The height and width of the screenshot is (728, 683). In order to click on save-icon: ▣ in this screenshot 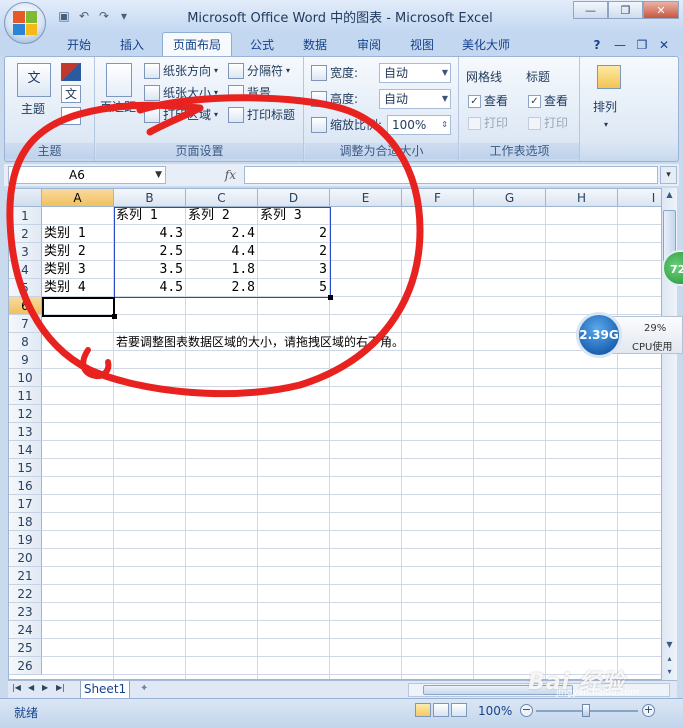, I will do `click(64, 16)`.